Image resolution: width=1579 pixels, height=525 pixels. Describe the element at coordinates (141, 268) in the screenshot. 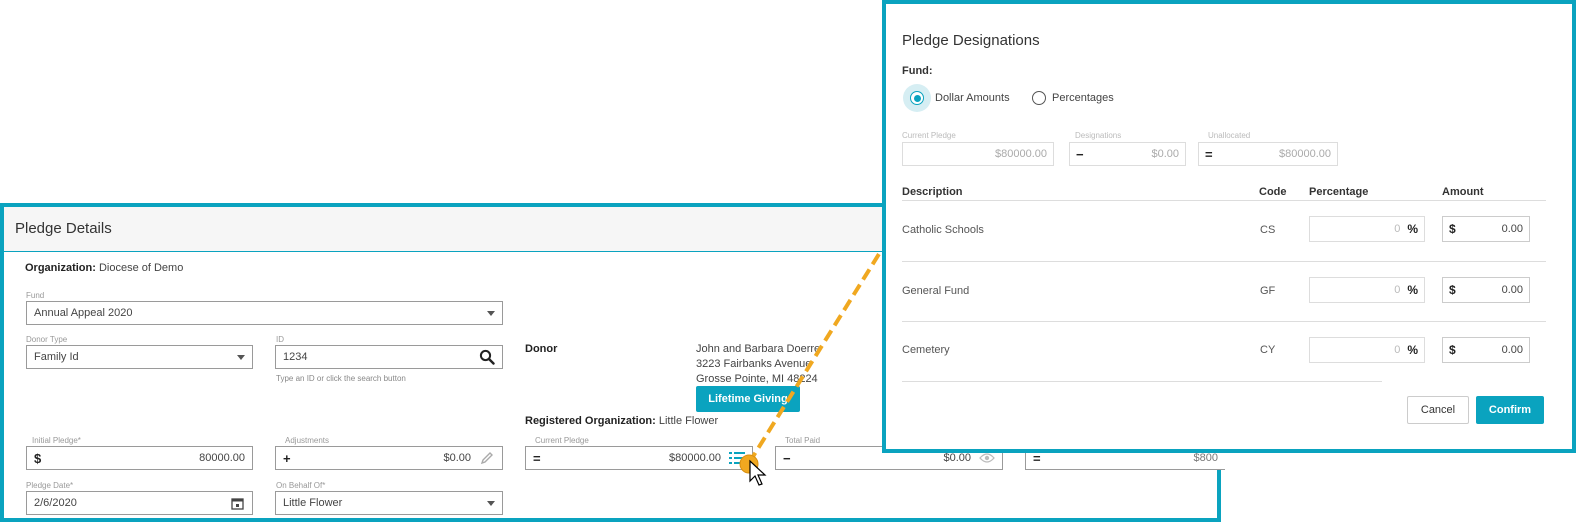

I see `organization-value: Diocese of Demo` at that location.